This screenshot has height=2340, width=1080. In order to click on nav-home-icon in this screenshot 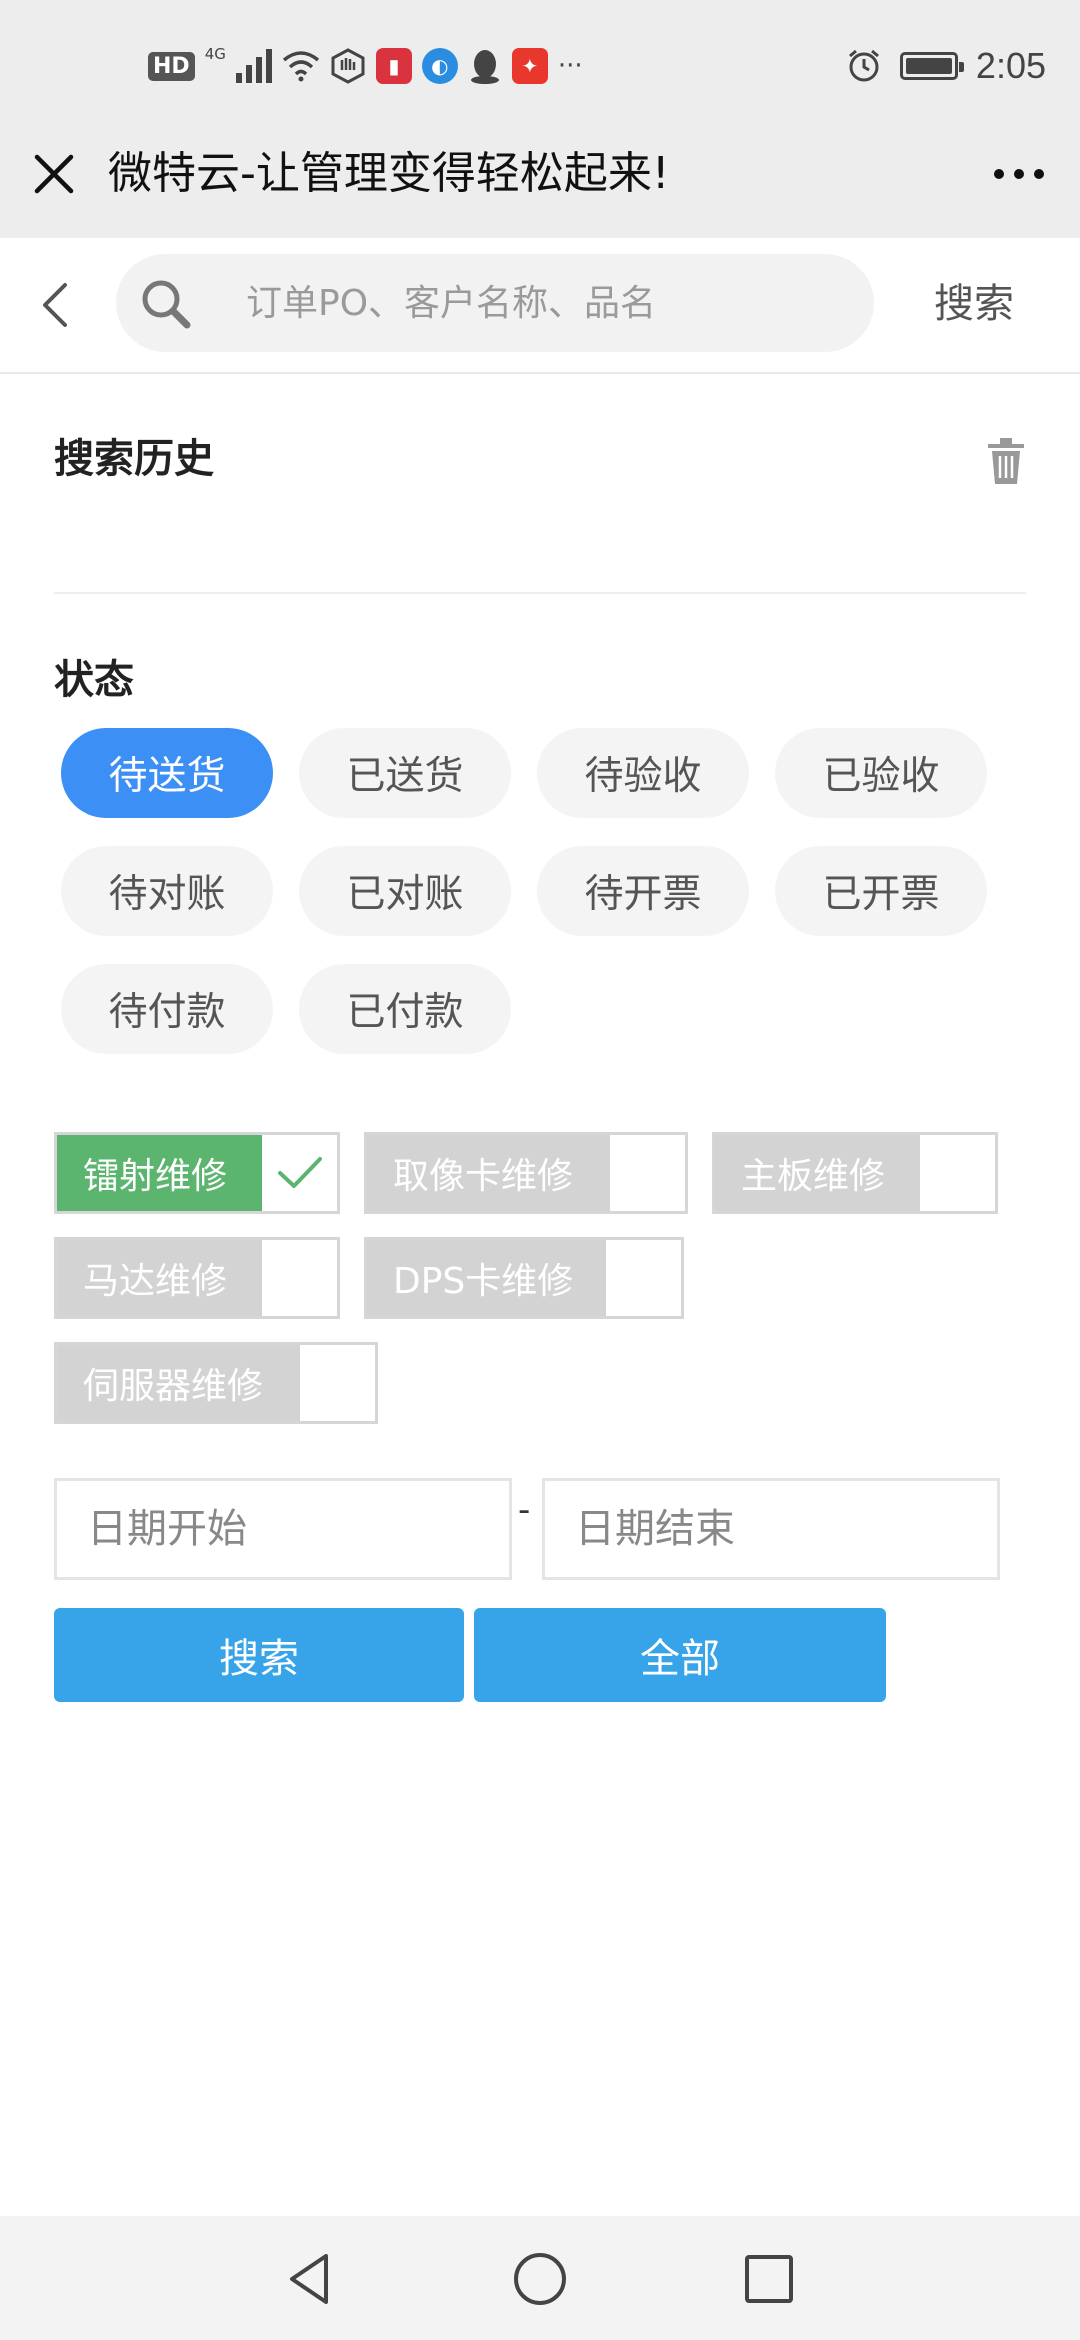, I will do `click(540, 2279)`.